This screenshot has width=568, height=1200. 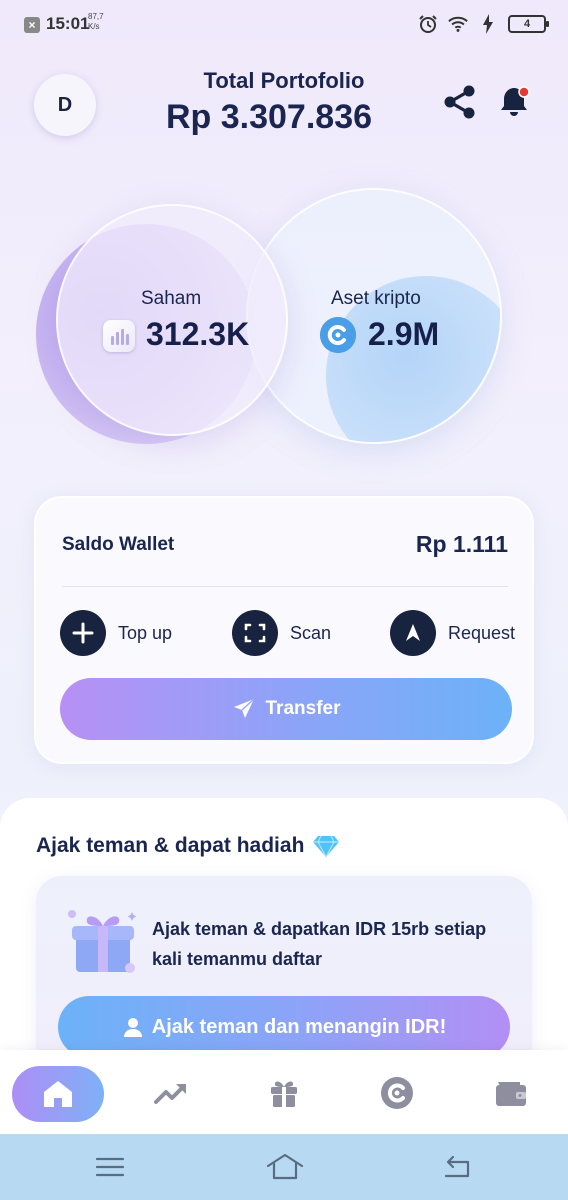 I want to click on scan-button: Scan, so click(x=281, y=633).